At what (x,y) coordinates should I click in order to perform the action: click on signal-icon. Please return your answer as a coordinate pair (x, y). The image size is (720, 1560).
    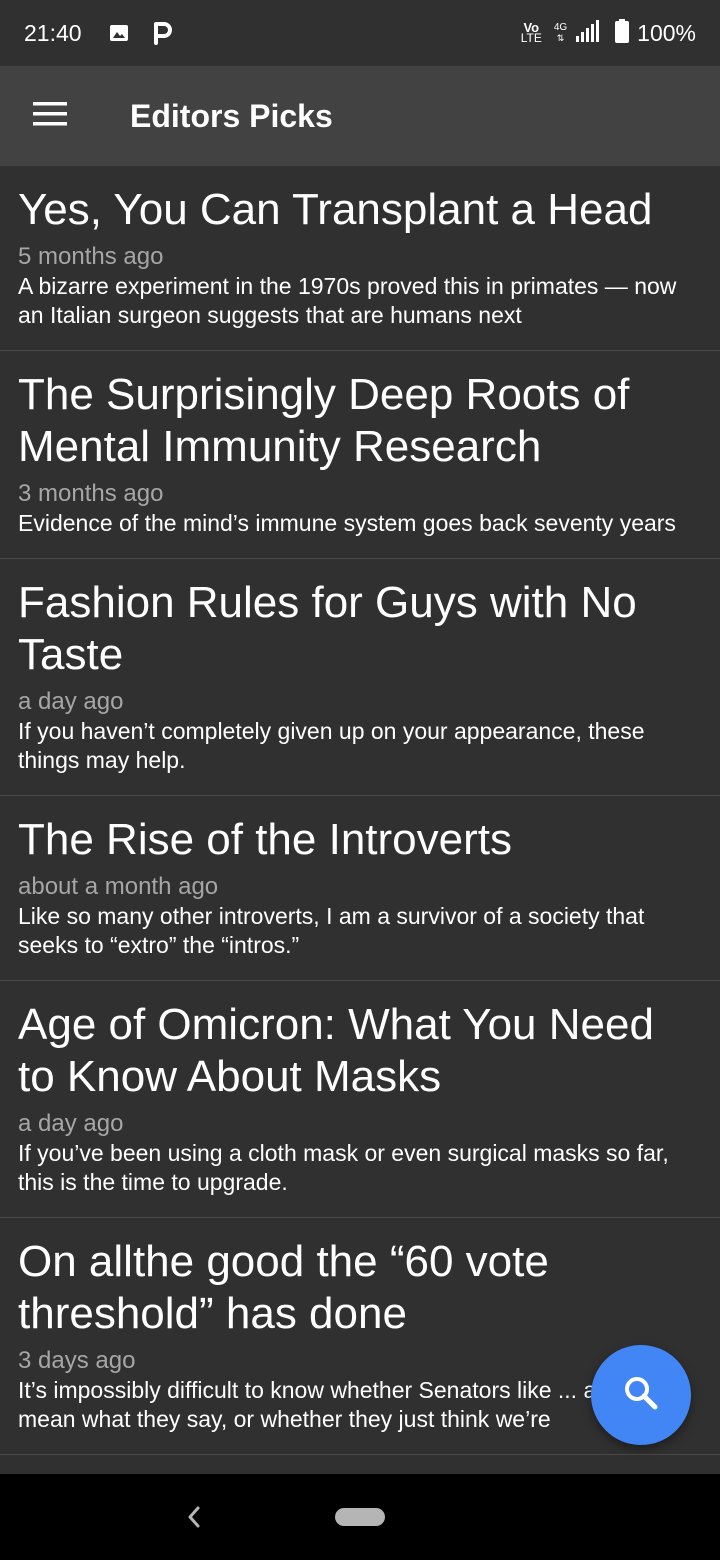
    Looking at the image, I should click on (588, 33).